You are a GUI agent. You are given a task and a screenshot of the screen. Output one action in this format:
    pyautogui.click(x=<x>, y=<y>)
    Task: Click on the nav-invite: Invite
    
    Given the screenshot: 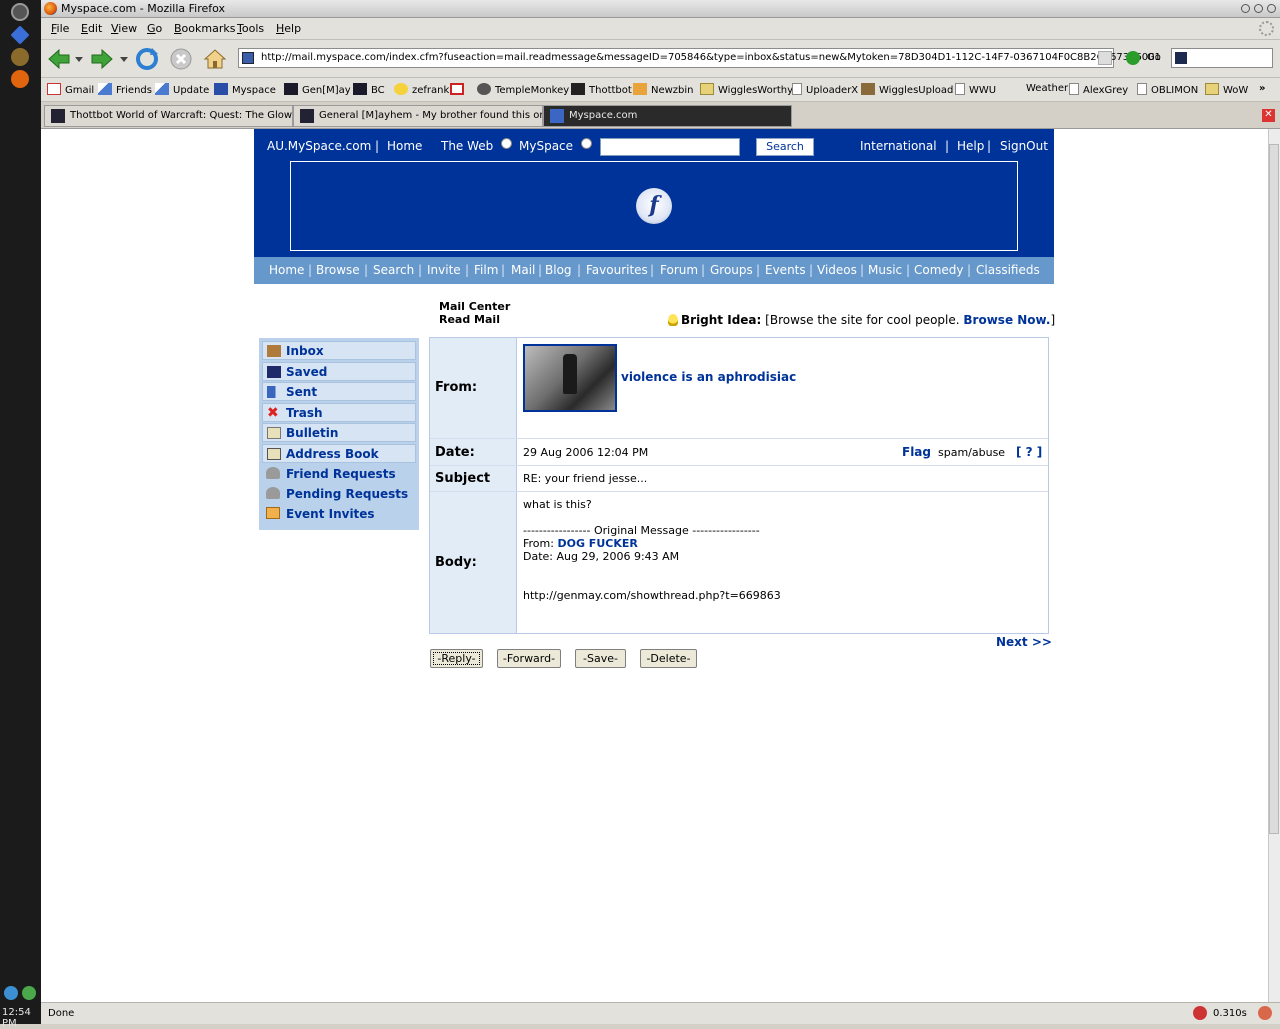 What is the action you would take?
    pyautogui.click(x=444, y=270)
    